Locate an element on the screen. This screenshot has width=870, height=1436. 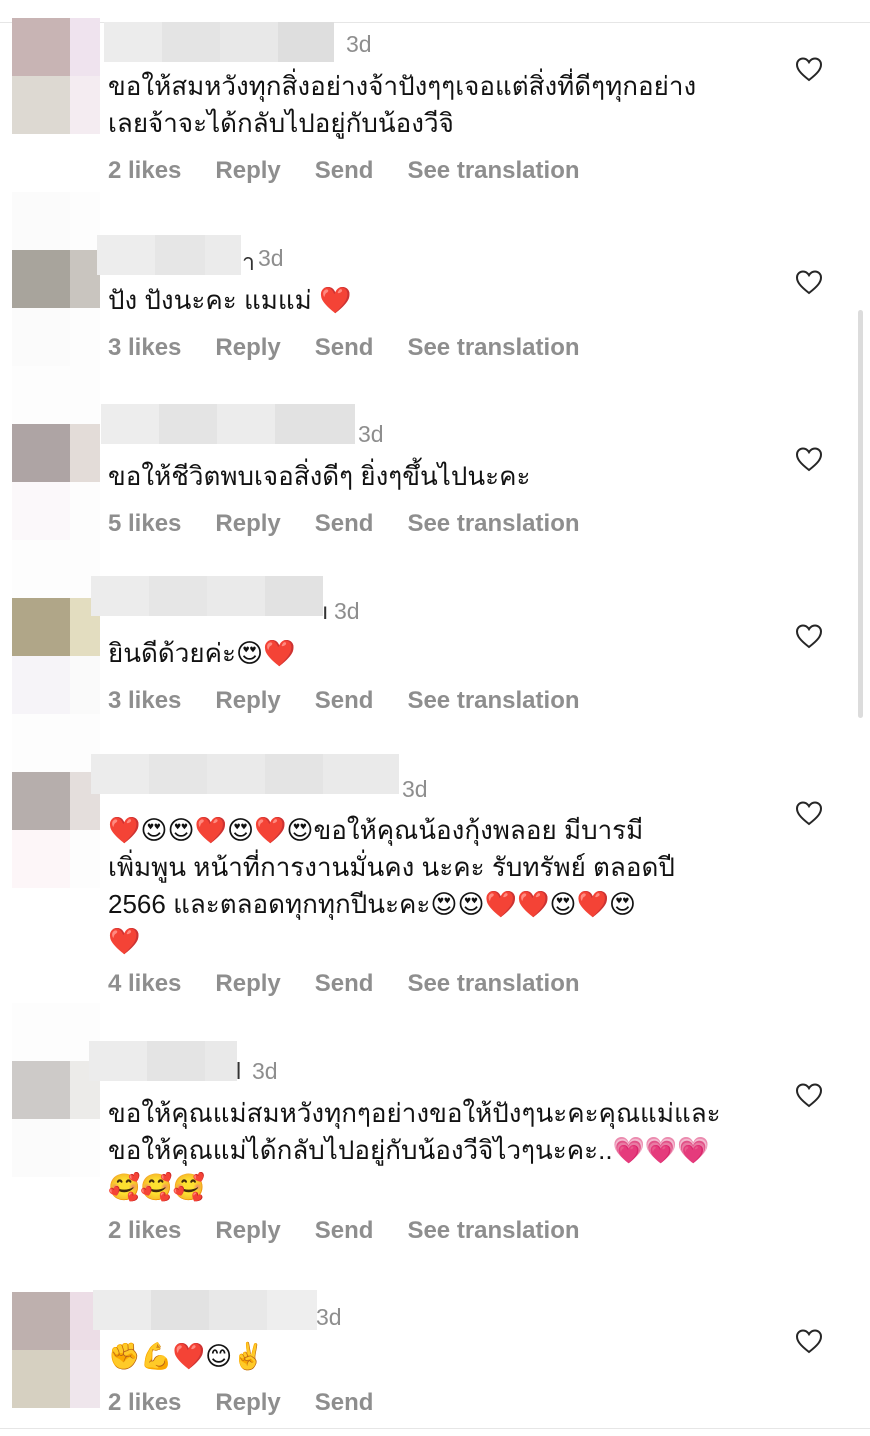
comment-text: ปัง ปังนะคะ แมแม่ ❤️ is located at coordinates (230, 300).